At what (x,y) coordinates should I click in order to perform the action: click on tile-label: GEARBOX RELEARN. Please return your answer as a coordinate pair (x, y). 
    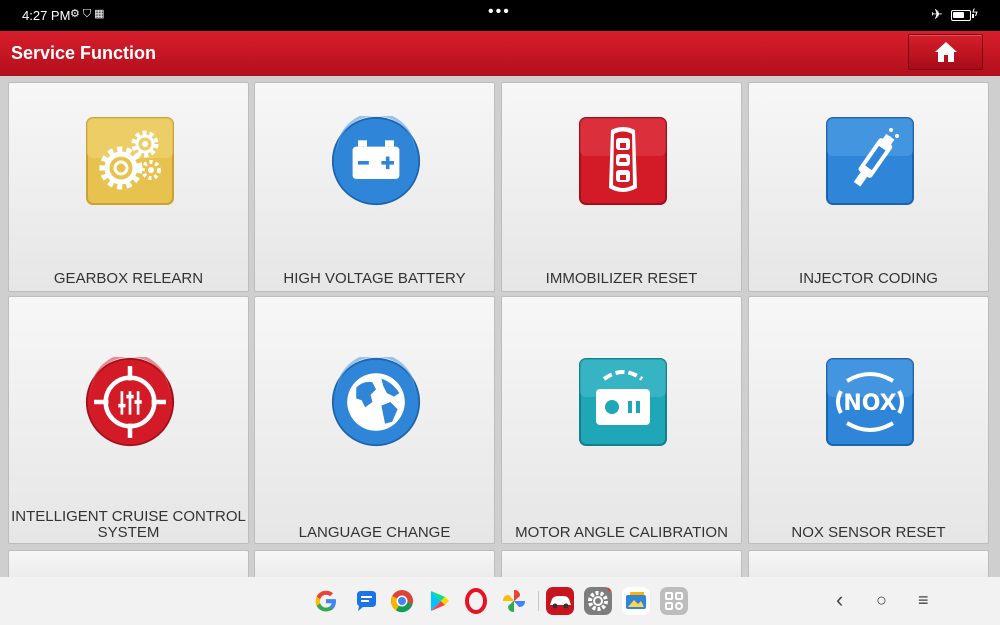
    Looking at the image, I should click on (128, 278).